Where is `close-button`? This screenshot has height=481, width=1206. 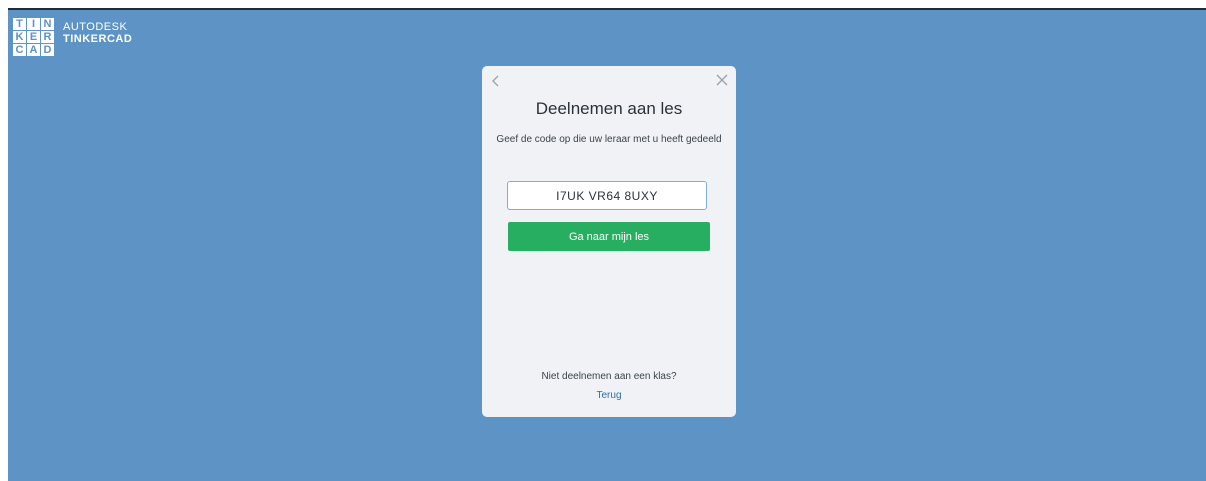
close-button is located at coordinates (722, 80).